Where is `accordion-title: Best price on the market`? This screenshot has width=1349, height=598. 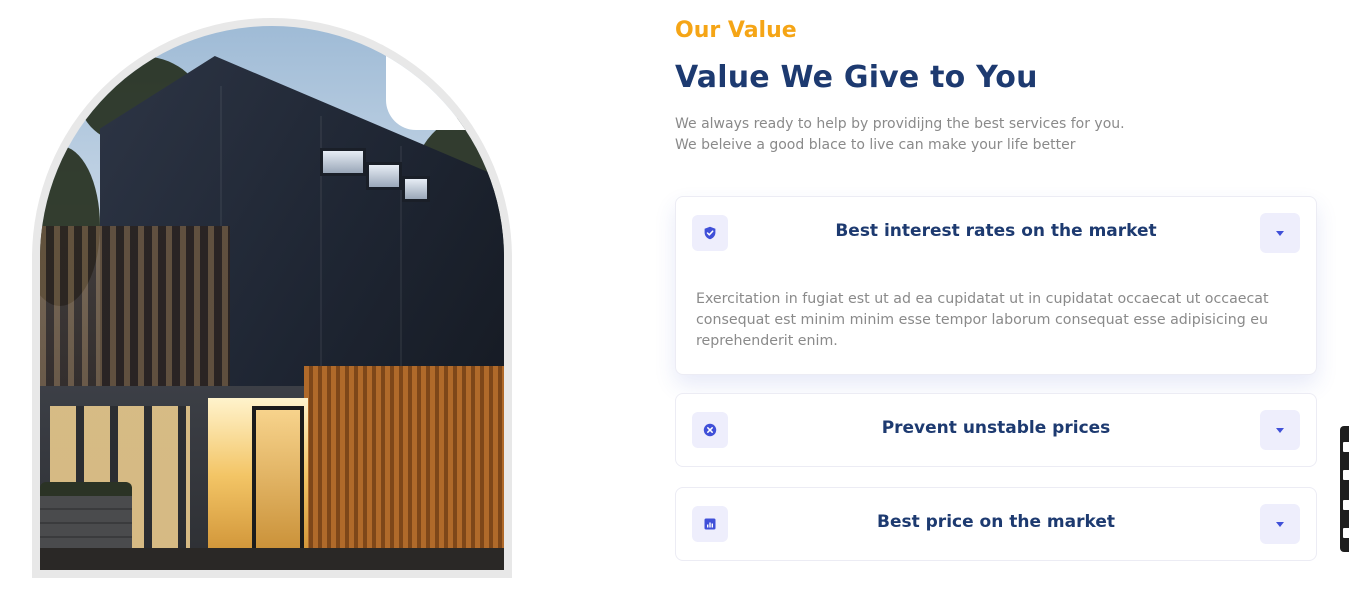
accordion-title: Best price on the market is located at coordinates (995, 522).